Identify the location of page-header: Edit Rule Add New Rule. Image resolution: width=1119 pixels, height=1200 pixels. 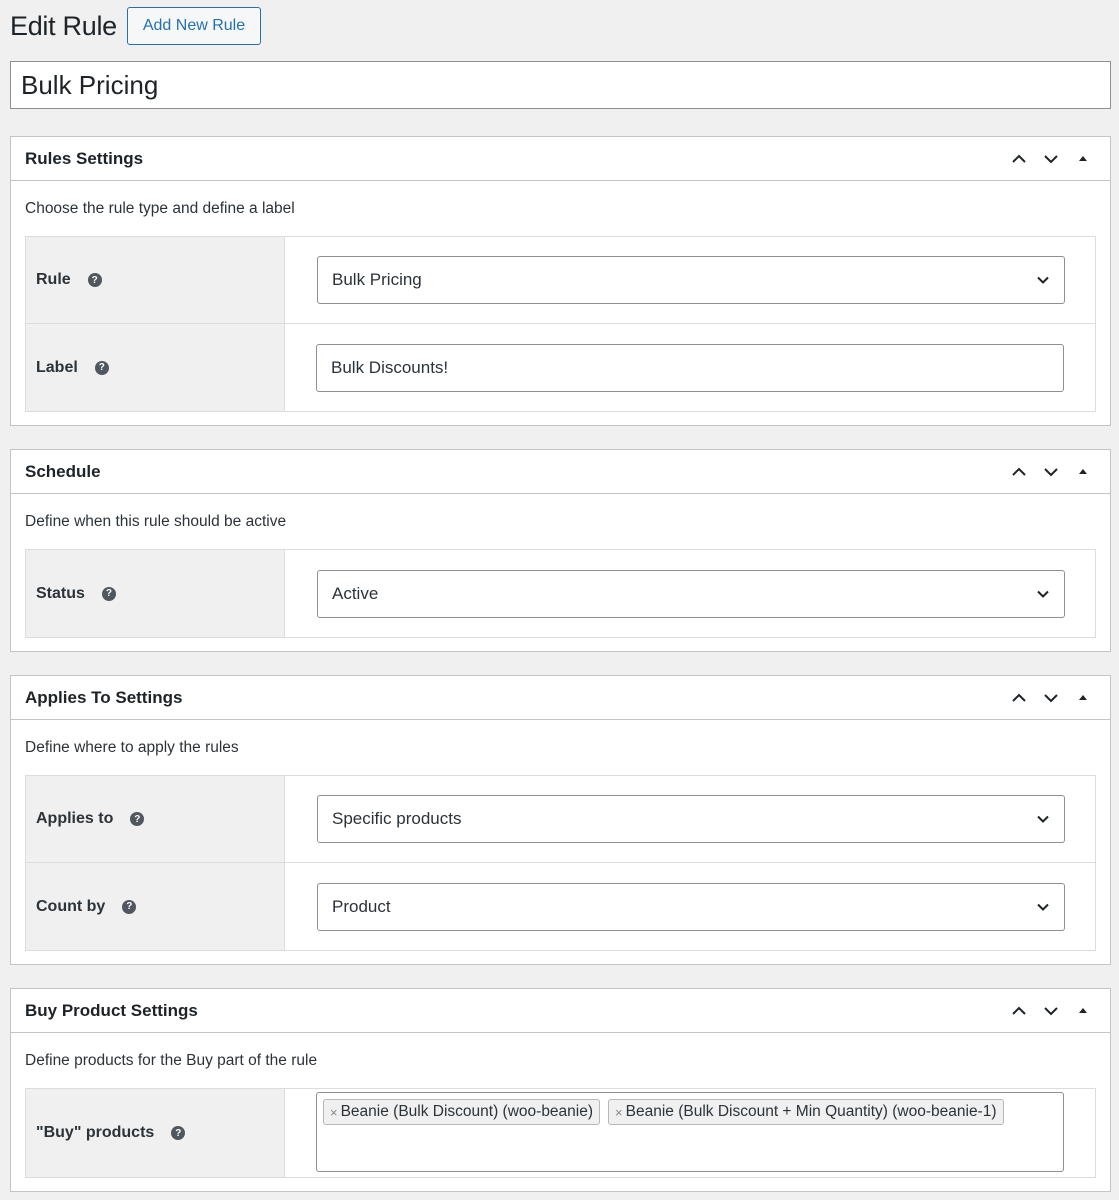
(136, 26).